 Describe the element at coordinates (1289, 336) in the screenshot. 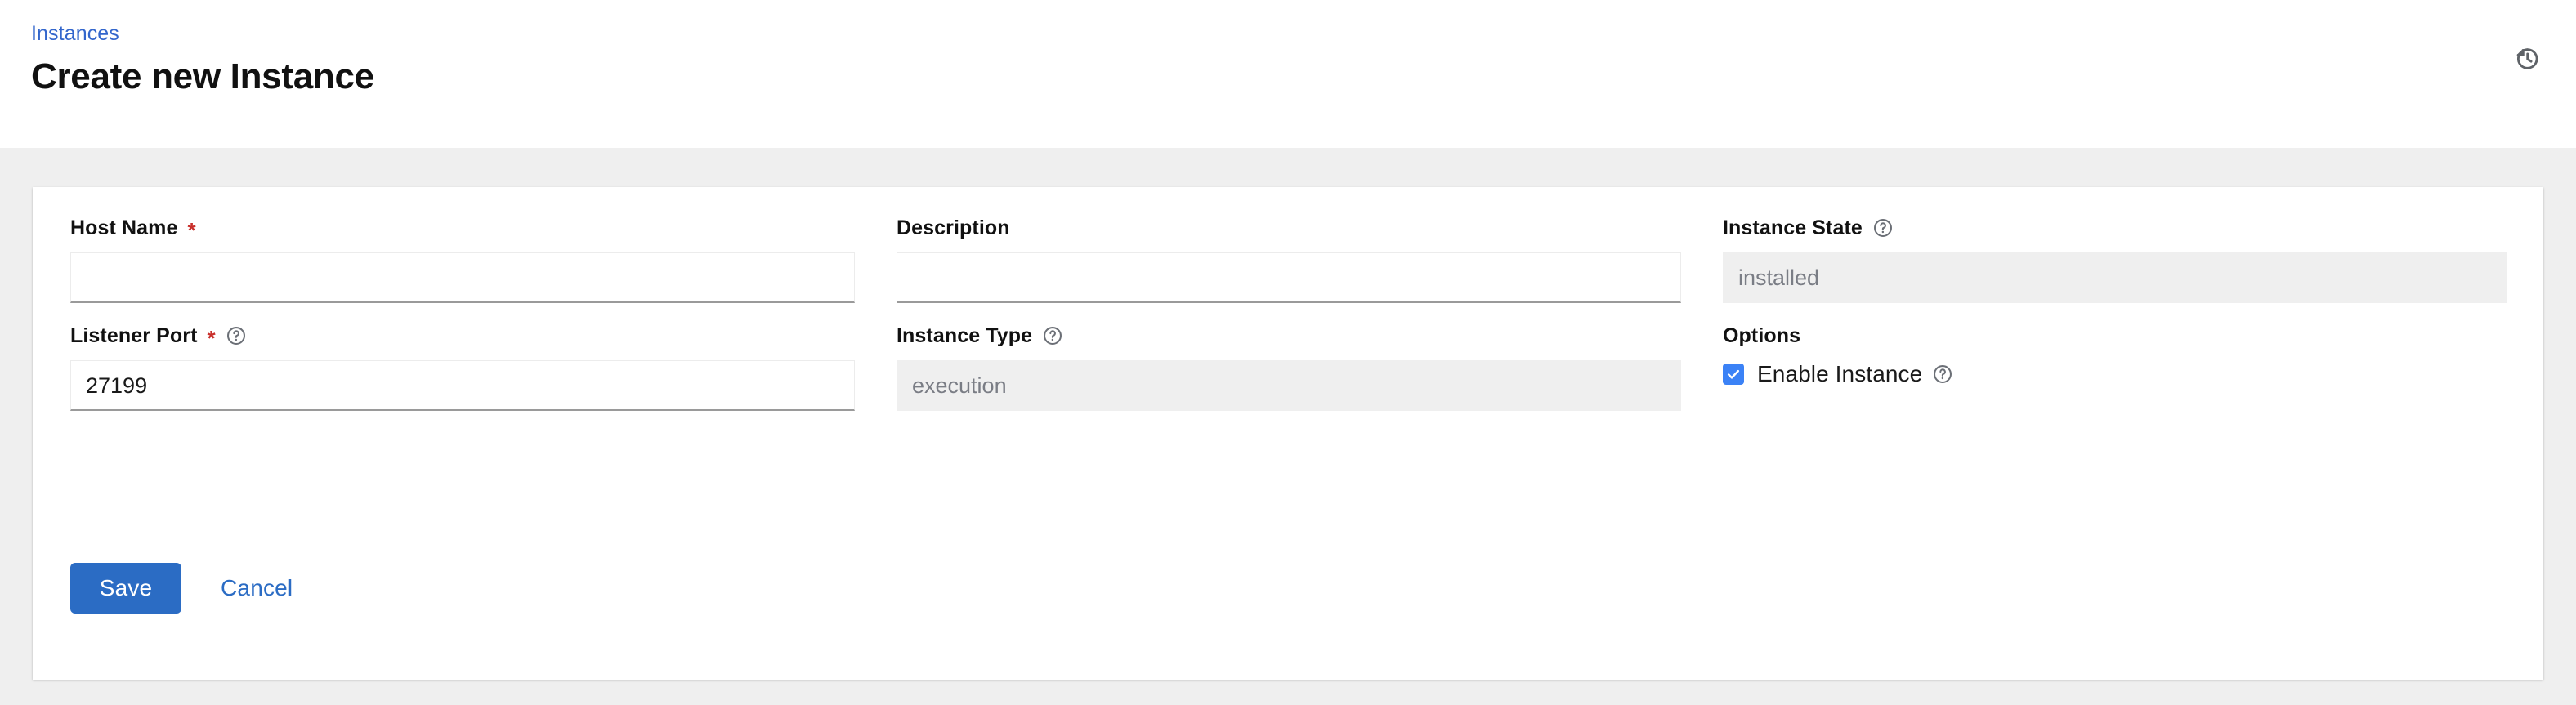

I see `instance-type-label-row: Instance Type` at that location.